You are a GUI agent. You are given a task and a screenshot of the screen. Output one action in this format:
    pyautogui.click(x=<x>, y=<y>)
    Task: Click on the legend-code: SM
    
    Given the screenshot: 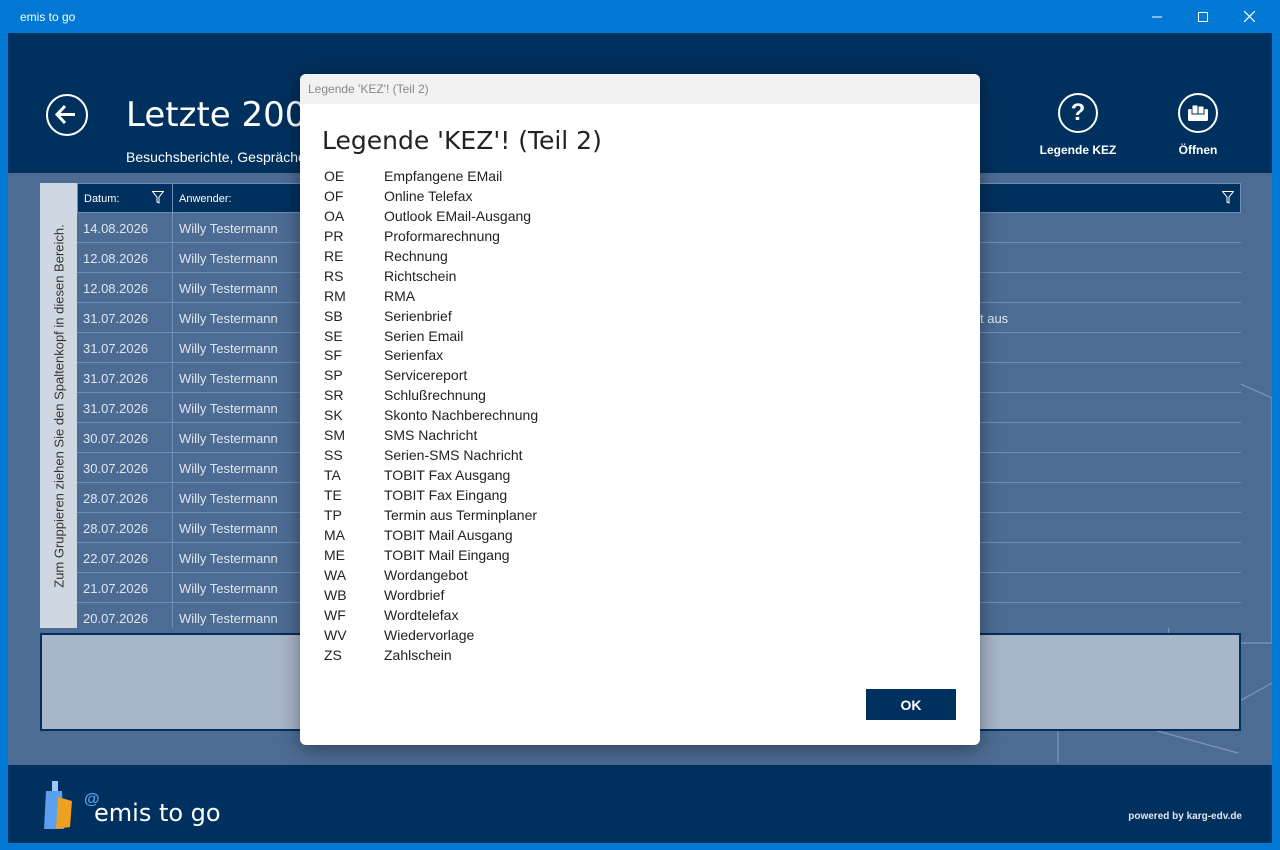 What is the action you would take?
    pyautogui.click(x=334, y=435)
    